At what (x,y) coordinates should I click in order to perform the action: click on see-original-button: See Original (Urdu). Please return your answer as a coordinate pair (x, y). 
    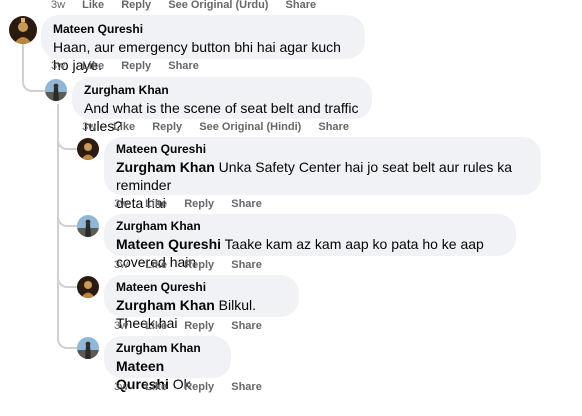
    Looking at the image, I should click on (218, 5).